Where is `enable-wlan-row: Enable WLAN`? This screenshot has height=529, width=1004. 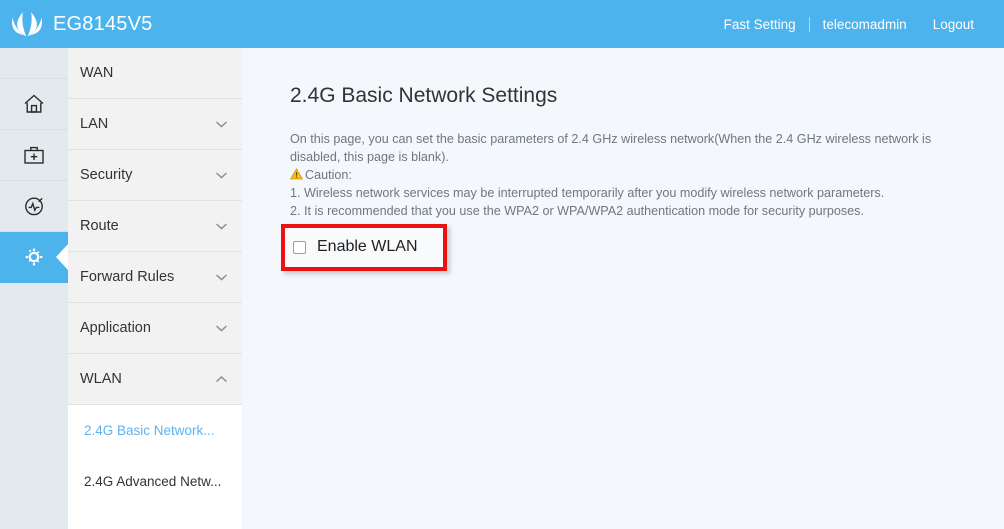 enable-wlan-row: Enable WLAN is located at coordinates (355, 247).